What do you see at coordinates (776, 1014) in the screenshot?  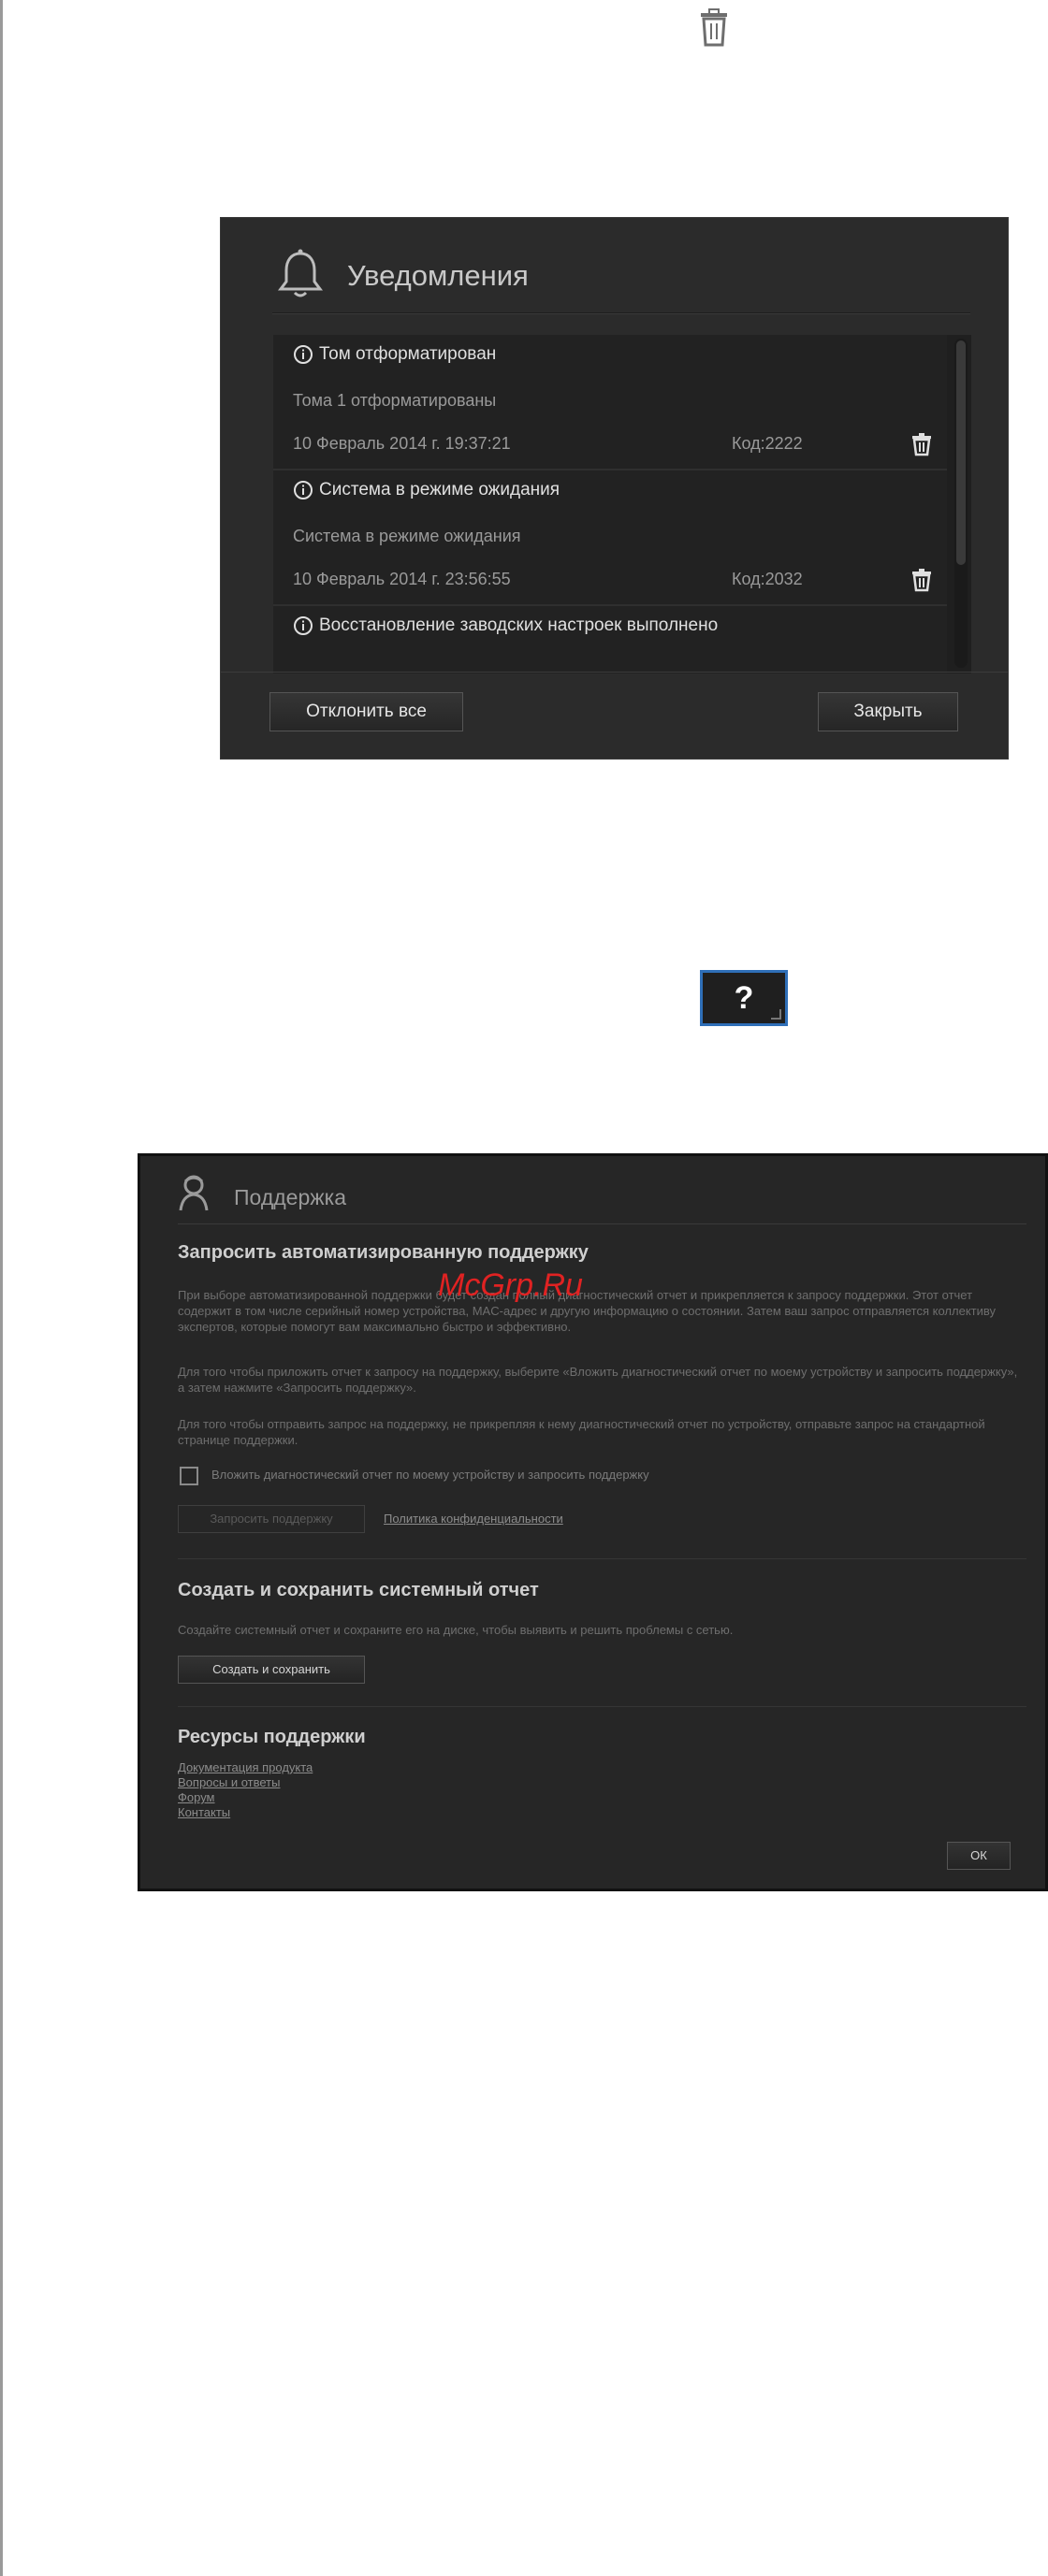 I see `resize-grip-icon` at bounding box center [776, 1014].